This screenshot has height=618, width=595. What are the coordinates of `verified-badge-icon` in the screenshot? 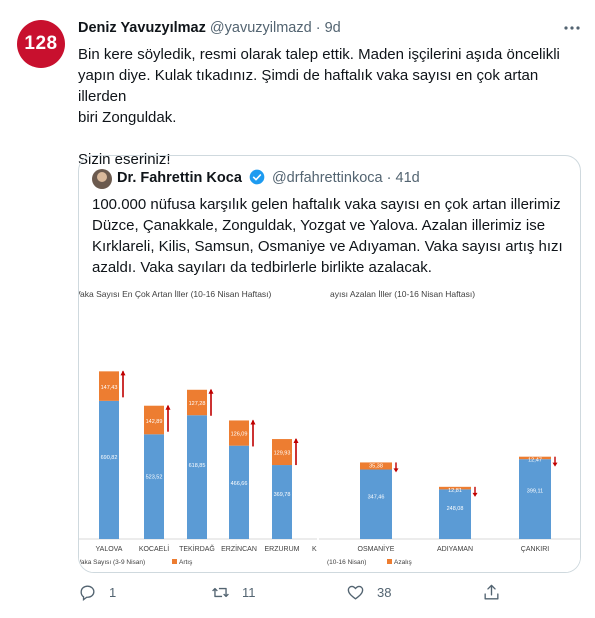 It's located at (257, 177).